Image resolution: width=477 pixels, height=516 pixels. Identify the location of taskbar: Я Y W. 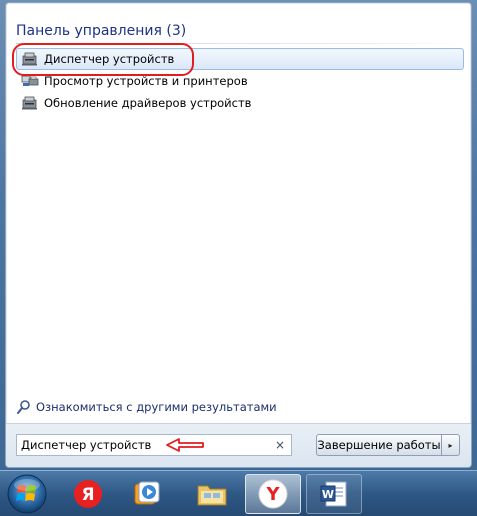
(238, 493).